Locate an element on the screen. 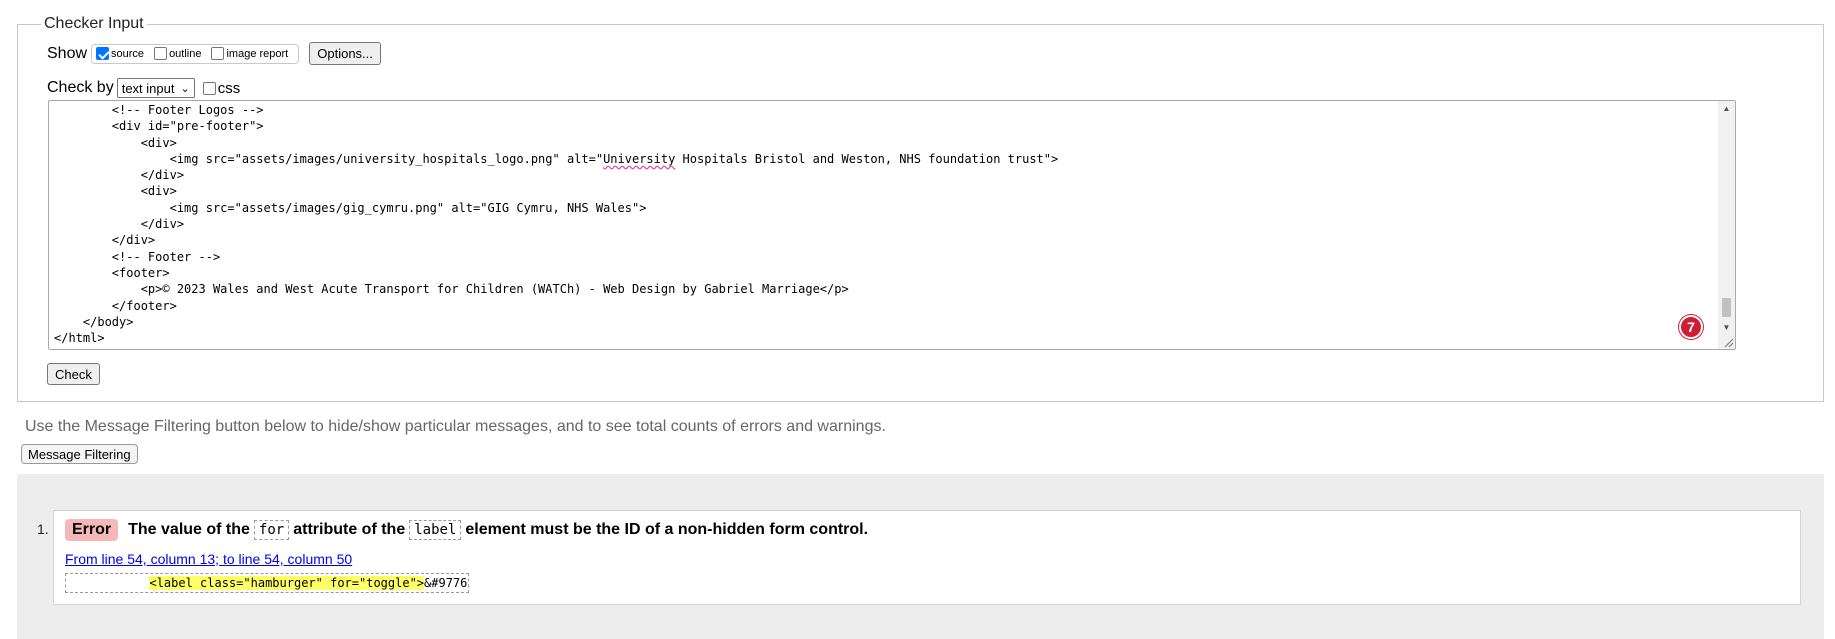 The height and width of the screenshot is (639, 1835). show-image-report-checkbox: image report is located at coordinates (249, 53).